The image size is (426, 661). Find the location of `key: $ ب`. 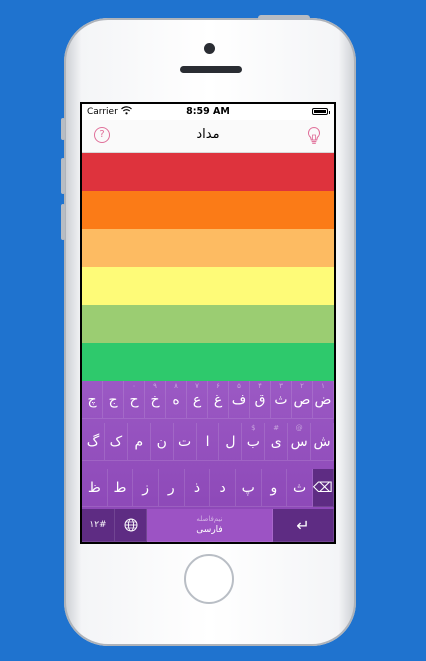

key: $ ب is located at coordinates (254, 442).